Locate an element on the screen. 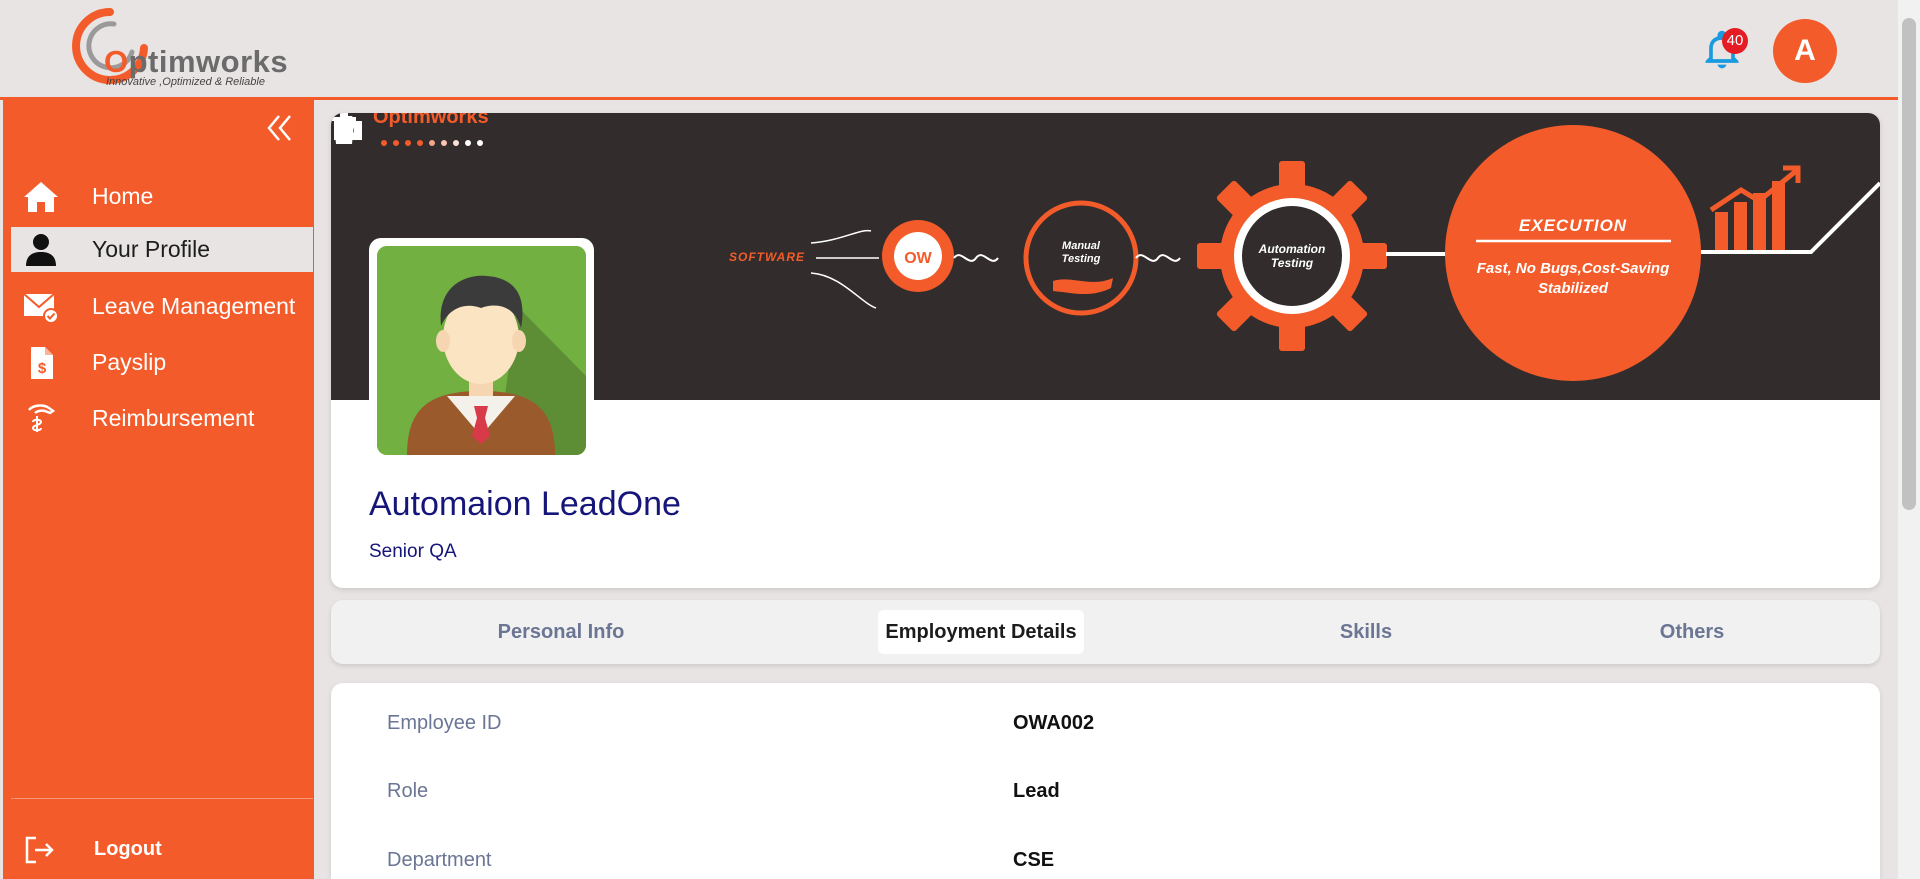 This screenshot has width=1920, height=879. sidebar-item-payslip: $ Payslip is located at coordinates (162, 362).